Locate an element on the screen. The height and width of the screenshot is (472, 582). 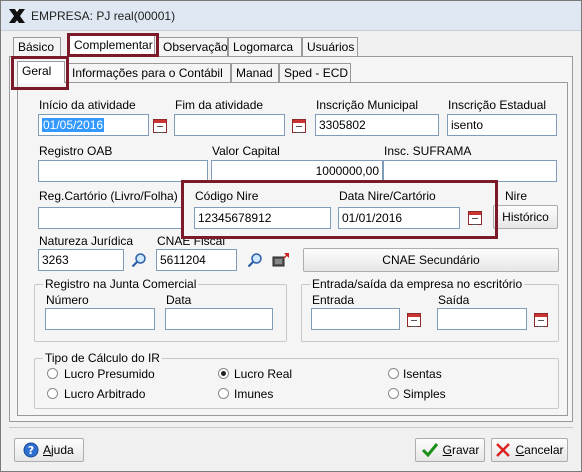
inscricao-estadual-label: Inscrição Estadual is located at coordinates (497, 105).